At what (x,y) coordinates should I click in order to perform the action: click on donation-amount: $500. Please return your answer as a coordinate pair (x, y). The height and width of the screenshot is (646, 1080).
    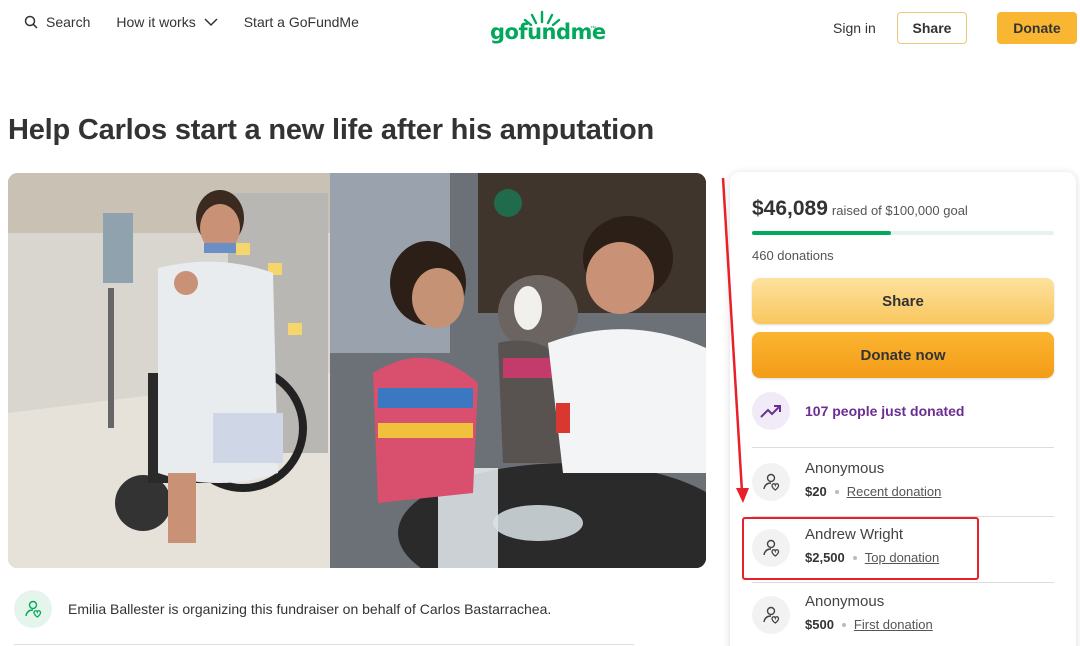
    Looking at the image, I should click on (819, 624).